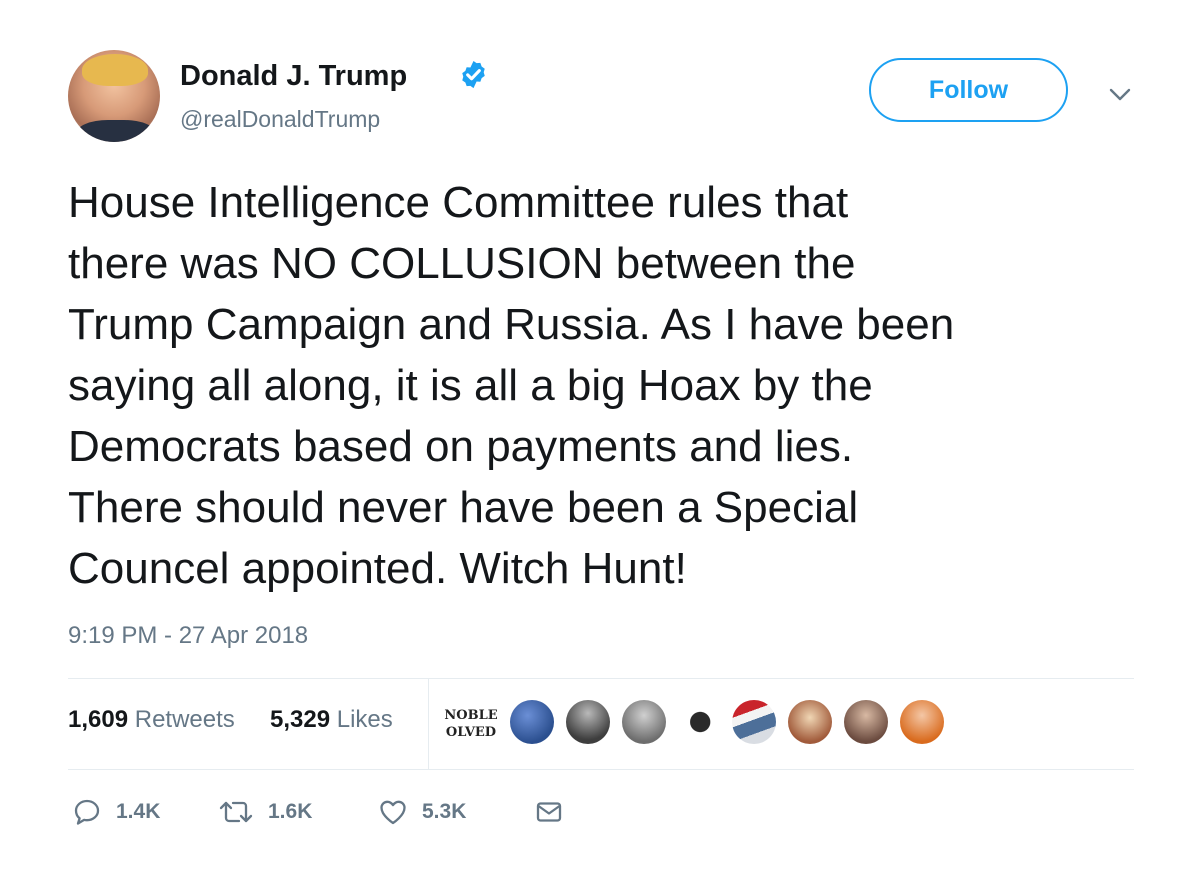 The width and height of the screenshot is (1200, 870). I want to click on tweet-text-line: There should never have been a Special, so click(463, 507).